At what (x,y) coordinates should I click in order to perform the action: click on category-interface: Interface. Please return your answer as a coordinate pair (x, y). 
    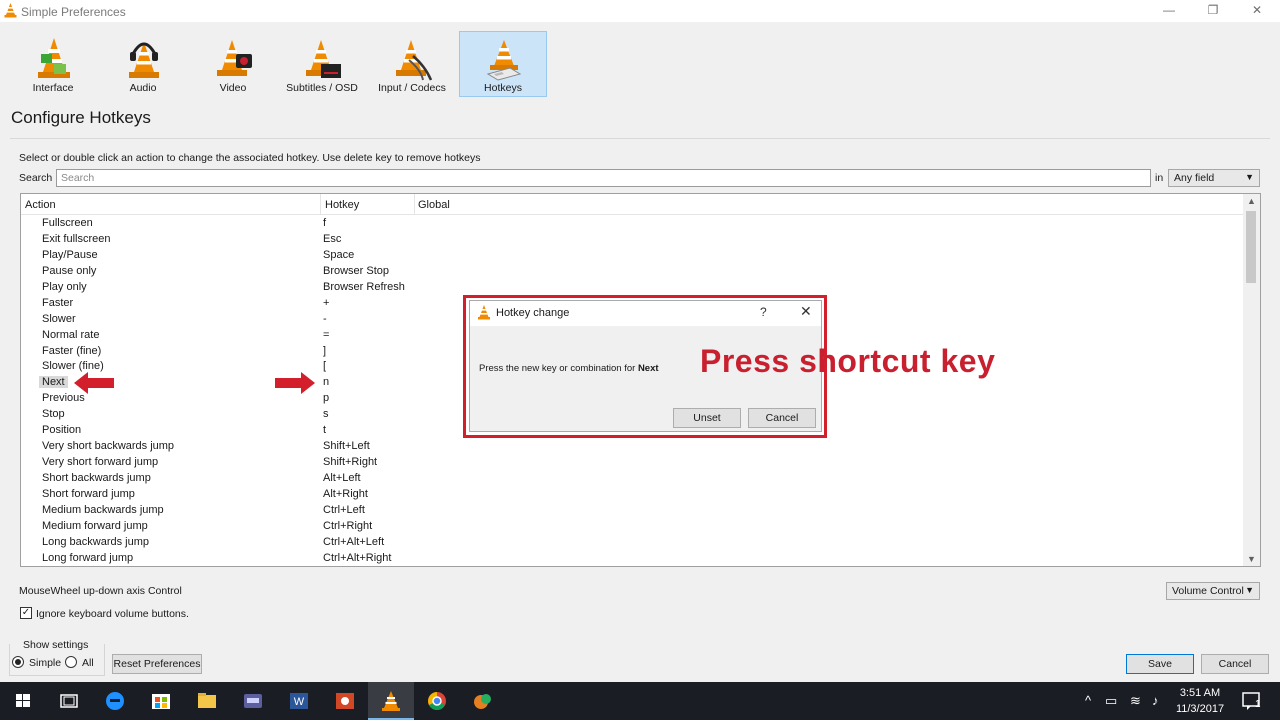
    Looking at the image, I should click on (53, 64).